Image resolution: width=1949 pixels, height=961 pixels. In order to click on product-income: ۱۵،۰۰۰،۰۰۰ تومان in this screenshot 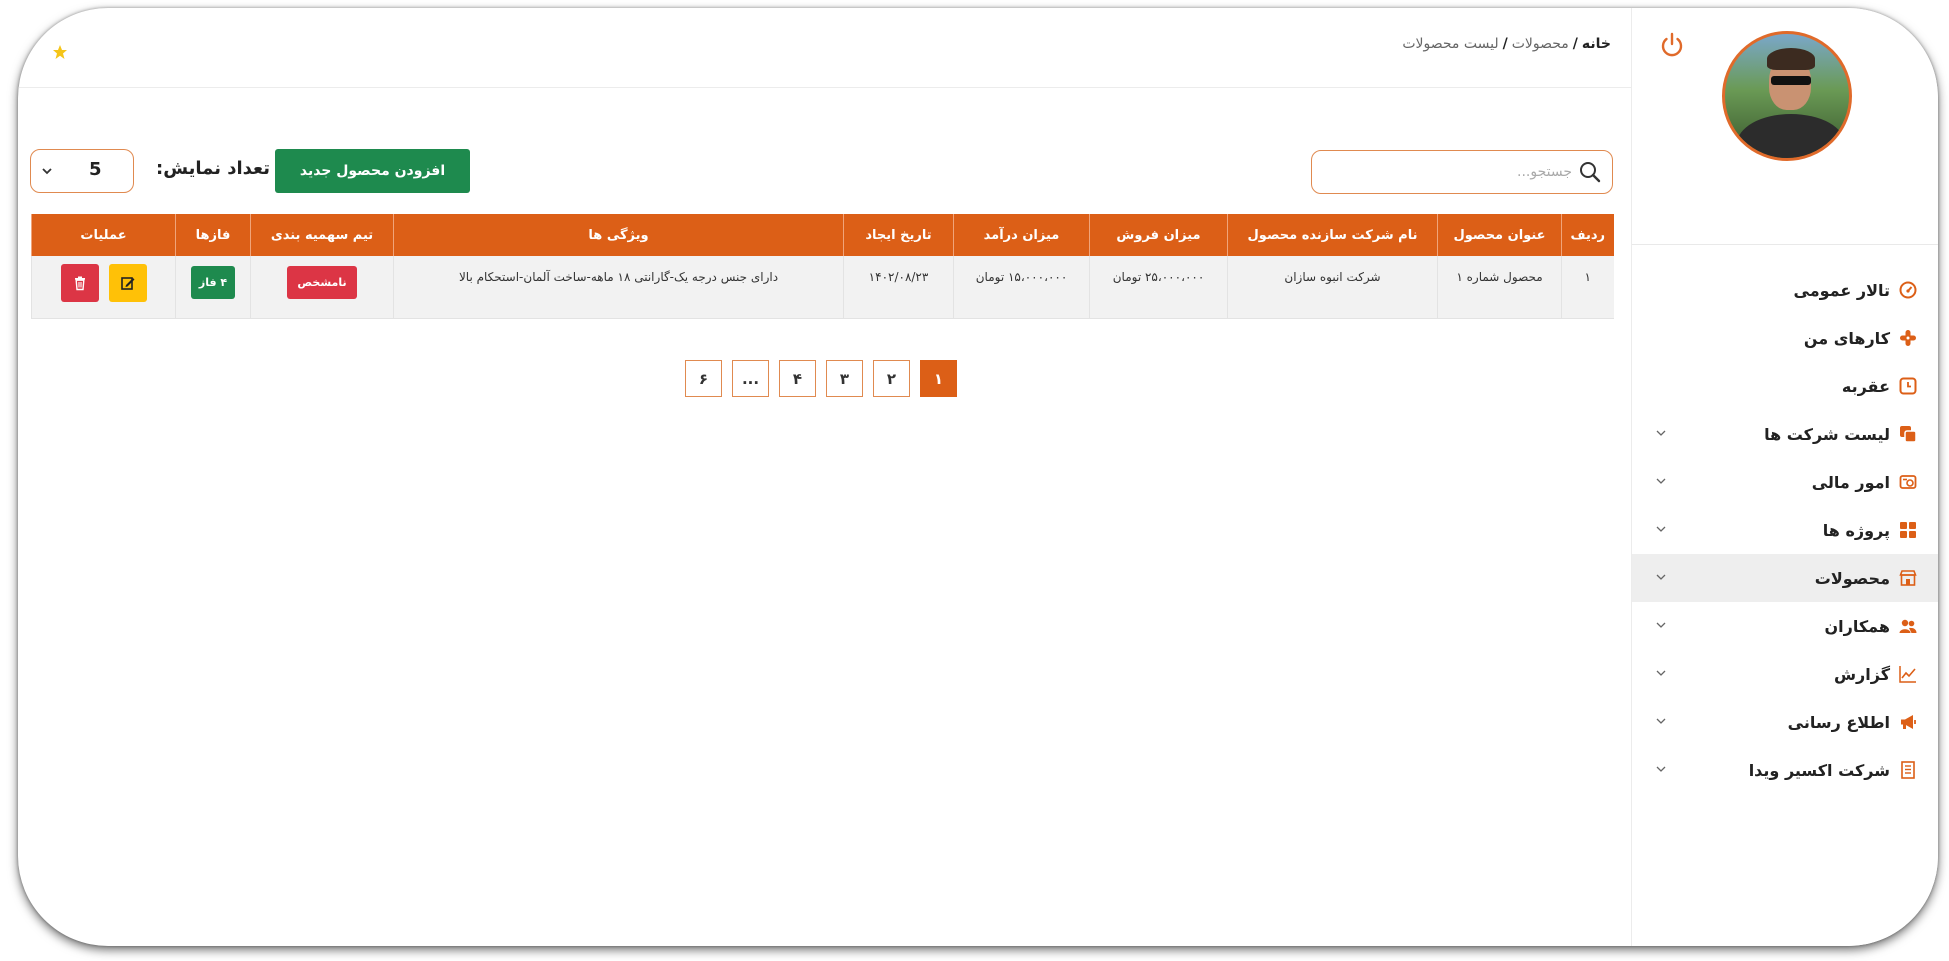, I will do `click(1021, 287)`.